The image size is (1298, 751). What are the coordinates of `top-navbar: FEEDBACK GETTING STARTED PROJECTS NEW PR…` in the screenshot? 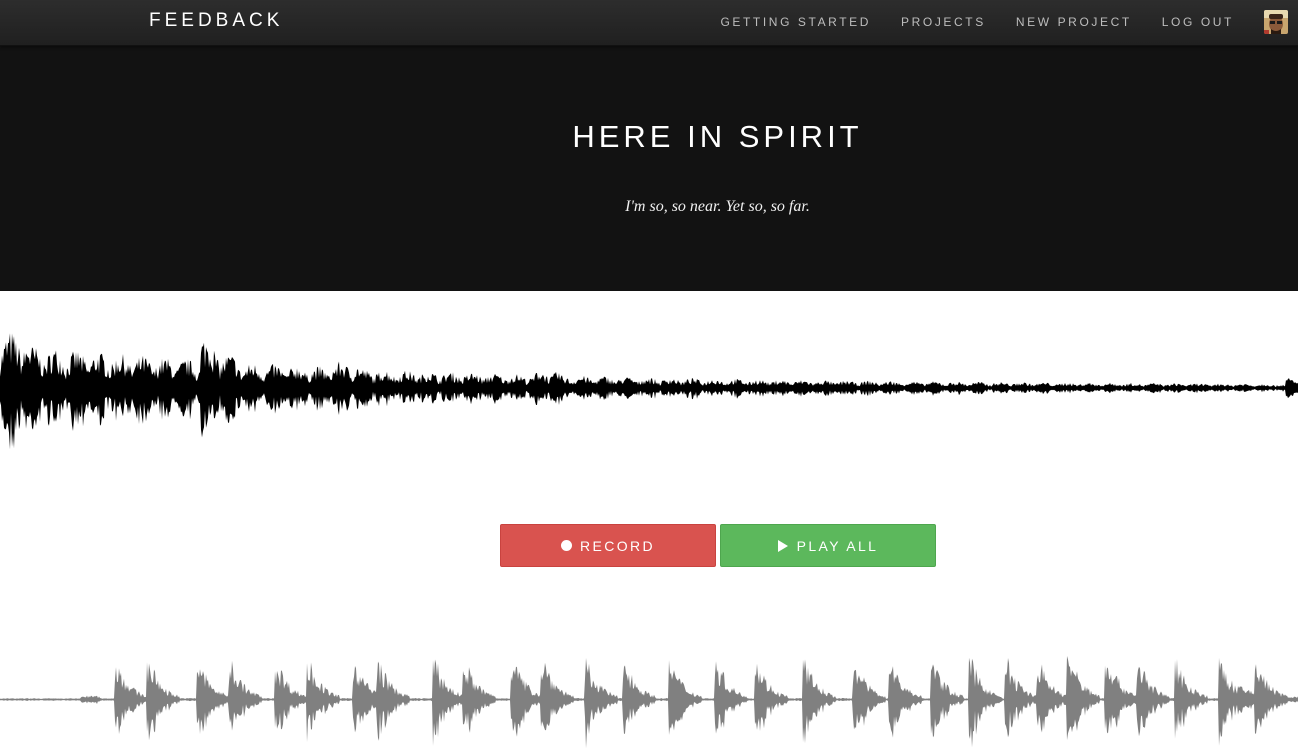 It's located at (649, 23).